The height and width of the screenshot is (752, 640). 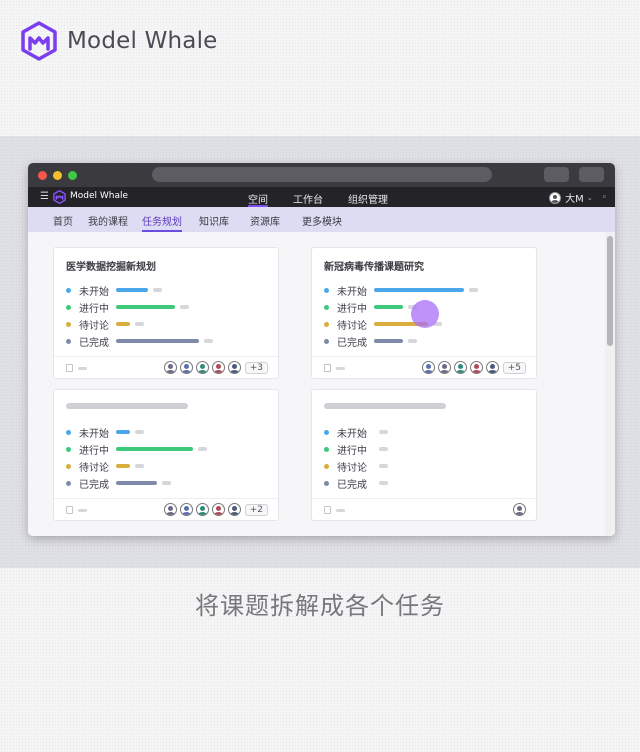 I want to click on more-members-badge: +3, so click(x=256, y=367).